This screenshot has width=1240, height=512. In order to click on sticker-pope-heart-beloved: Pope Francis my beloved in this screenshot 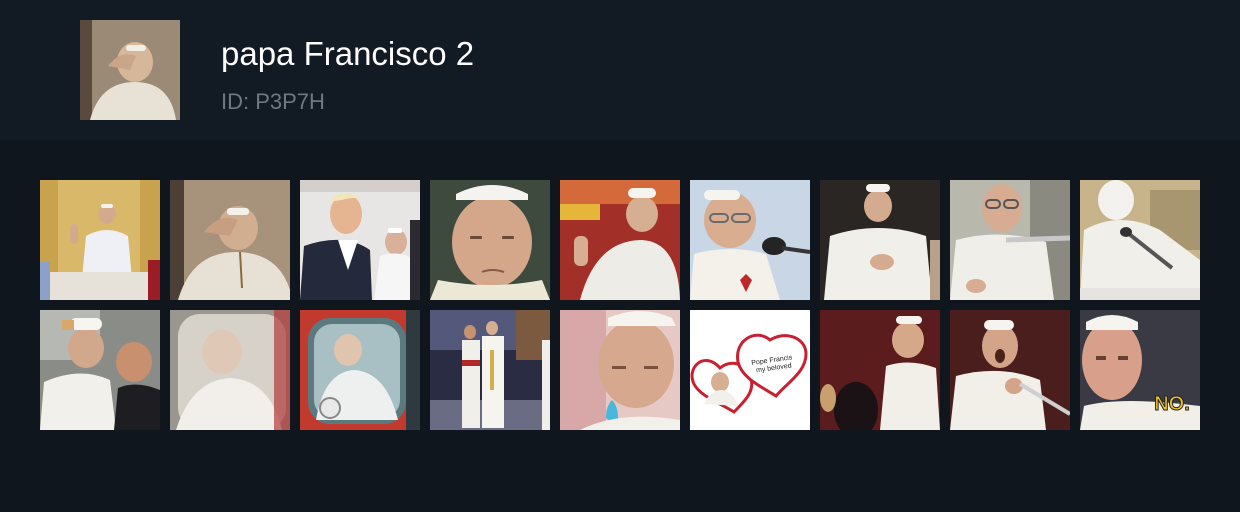, I will do `click(750, 370)`.